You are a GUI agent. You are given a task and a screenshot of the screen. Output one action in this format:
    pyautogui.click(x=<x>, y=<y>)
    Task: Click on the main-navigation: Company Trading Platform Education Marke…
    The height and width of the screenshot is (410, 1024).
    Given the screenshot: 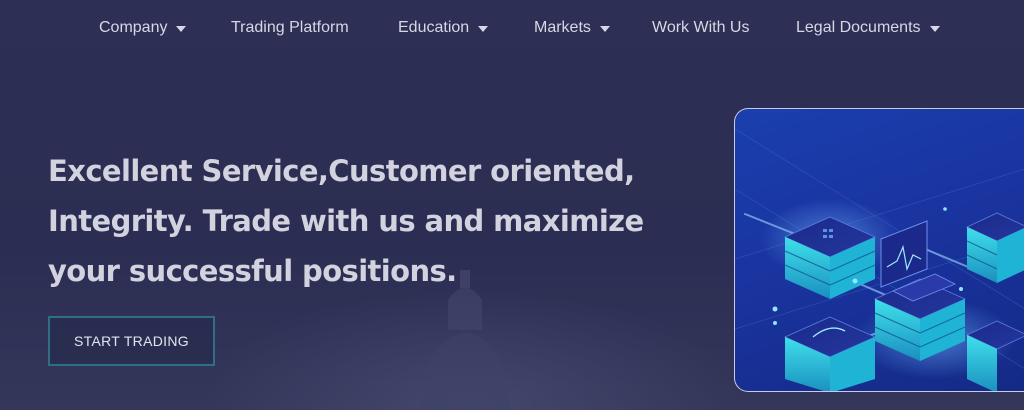 What is the action you would take?
    pyautogui.click(x=512, y=28)
    